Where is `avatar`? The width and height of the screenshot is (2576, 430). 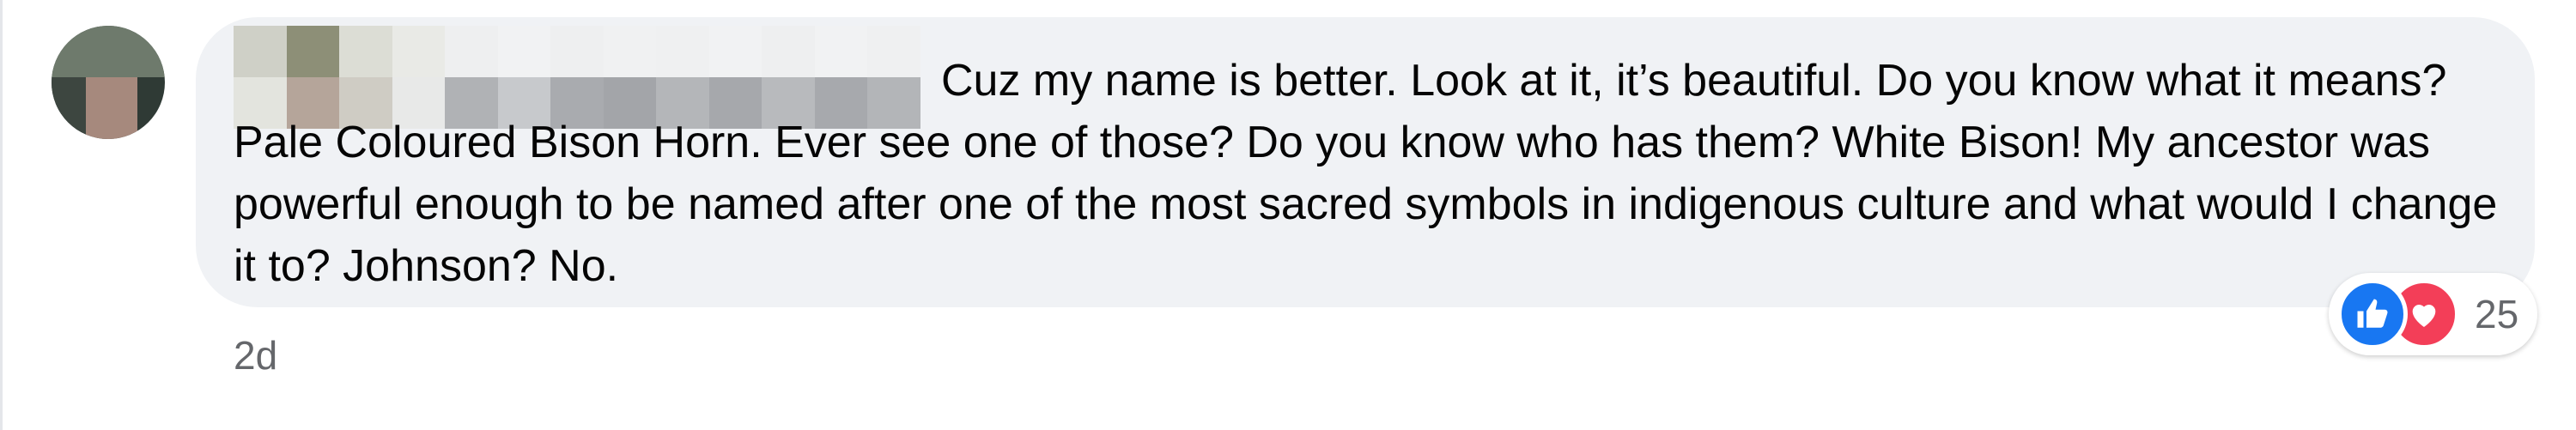
avatar is located at coordinates (109, 82).